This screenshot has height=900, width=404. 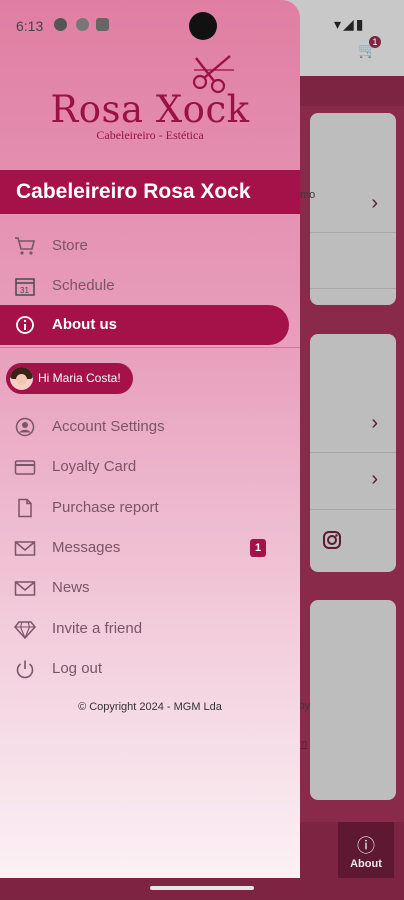 I want to click on status-bar: 6:13, so click(x=150, y=23).